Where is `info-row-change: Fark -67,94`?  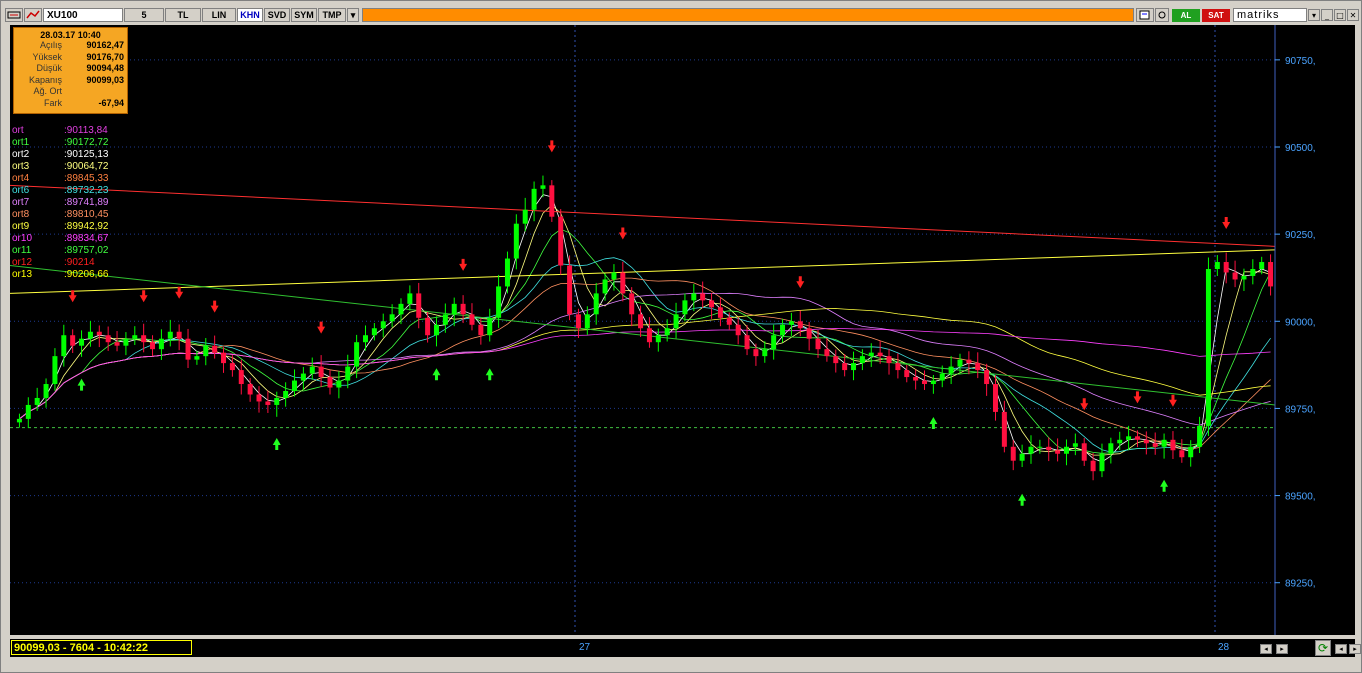 info-row-change: Fark -67,94 is located at coordinates (70, 104).